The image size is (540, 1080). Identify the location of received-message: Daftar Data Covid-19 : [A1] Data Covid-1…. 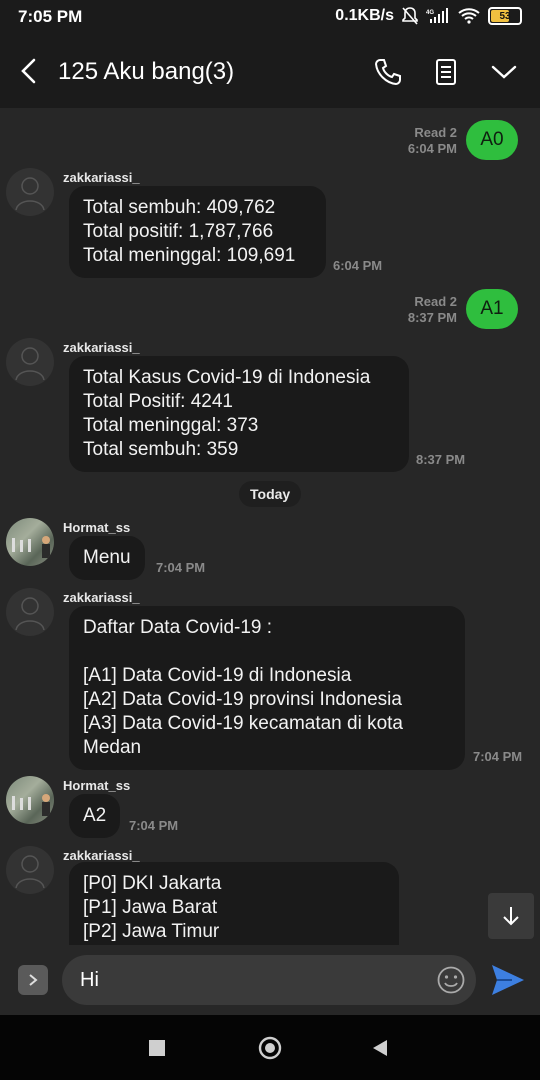
(267, 688).